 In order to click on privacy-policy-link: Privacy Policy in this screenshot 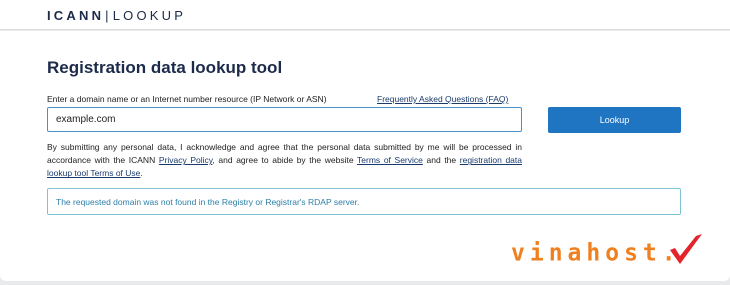, I will do `click(186, 160)`.